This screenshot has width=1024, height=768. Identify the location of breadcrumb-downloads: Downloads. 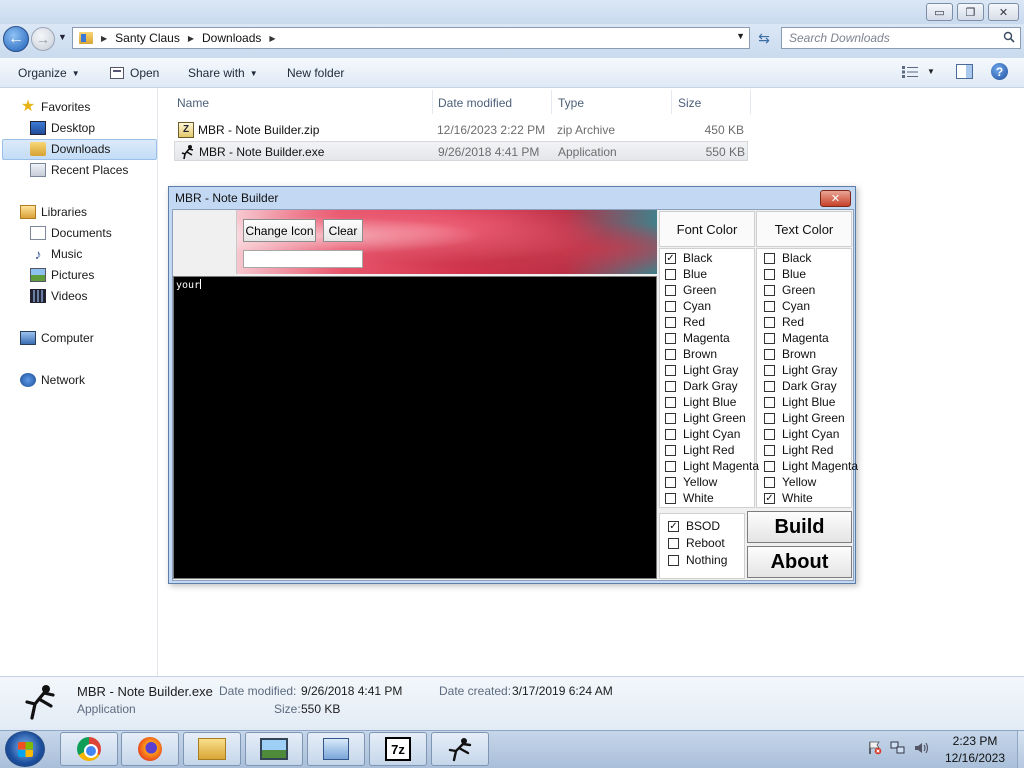
(231, 38).